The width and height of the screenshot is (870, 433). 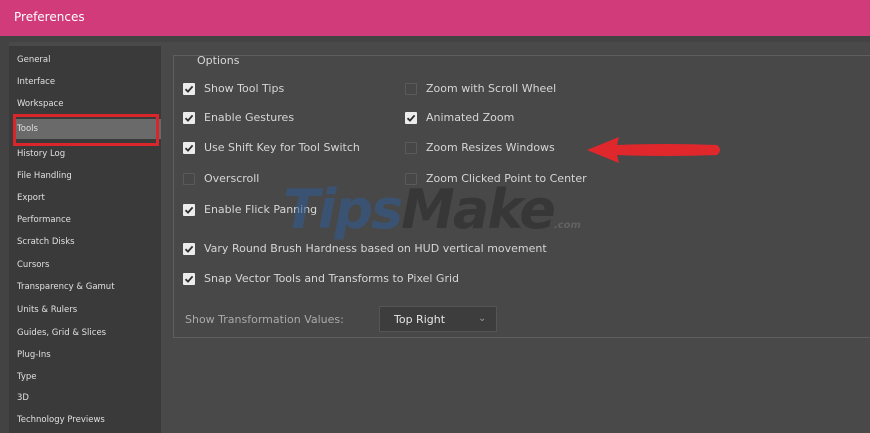 What do you see at coordinates (420, 319) in the screenshot?
I see `transformation-values-value: Top Right` at bounding box center [420, 319].